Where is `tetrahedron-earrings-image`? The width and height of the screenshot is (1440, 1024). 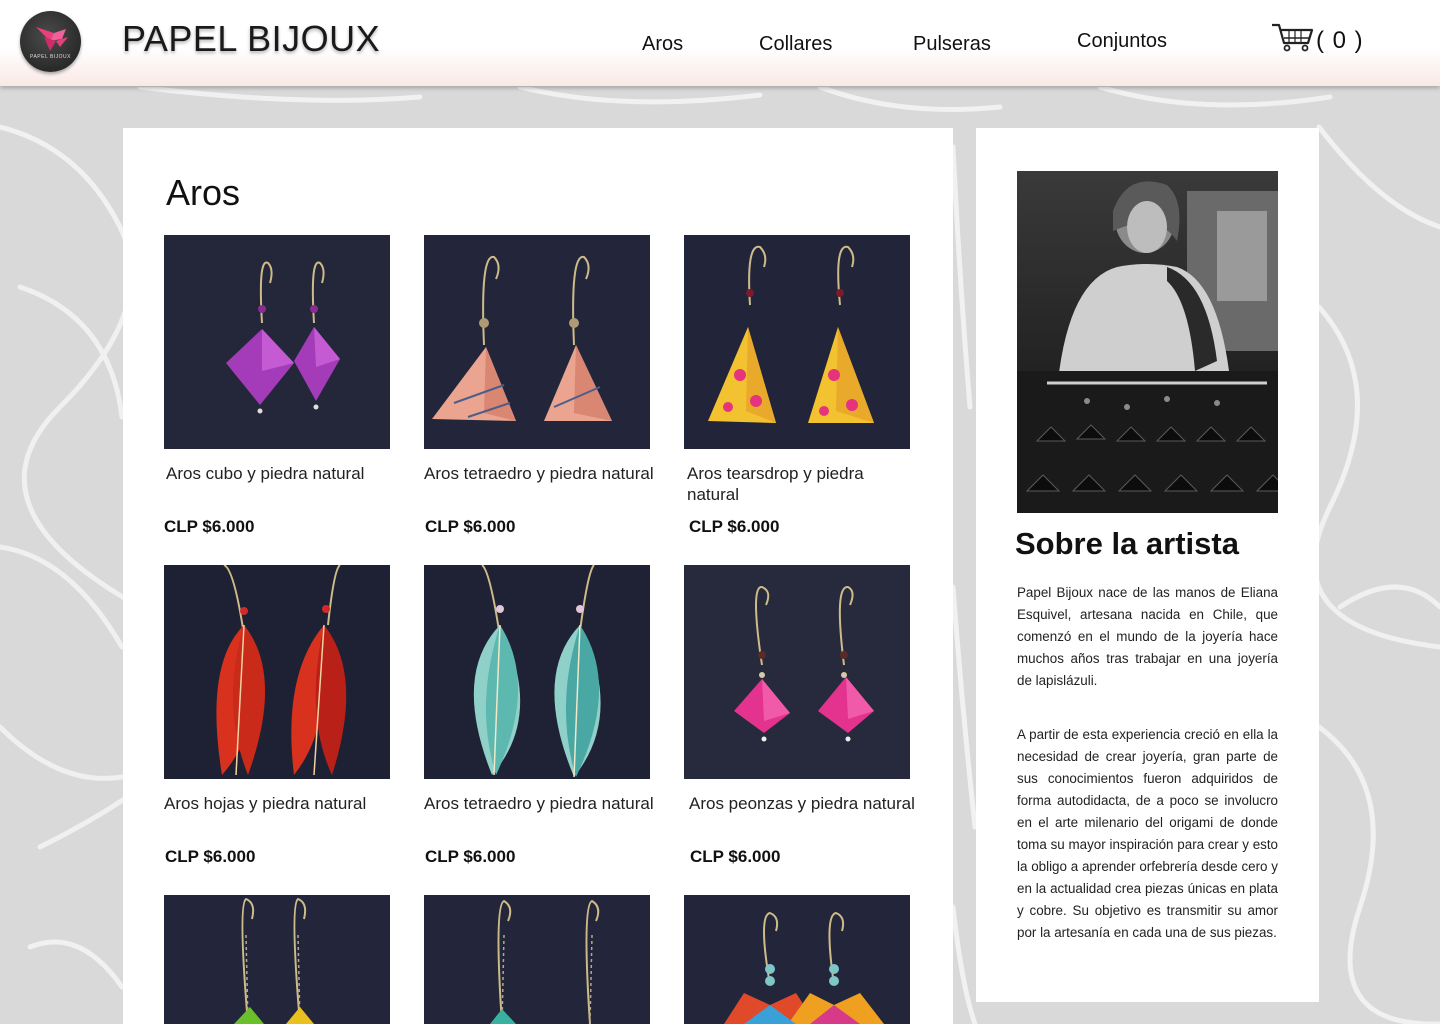
tetrahedron-earrings-image is located at coordinates (537, 342).